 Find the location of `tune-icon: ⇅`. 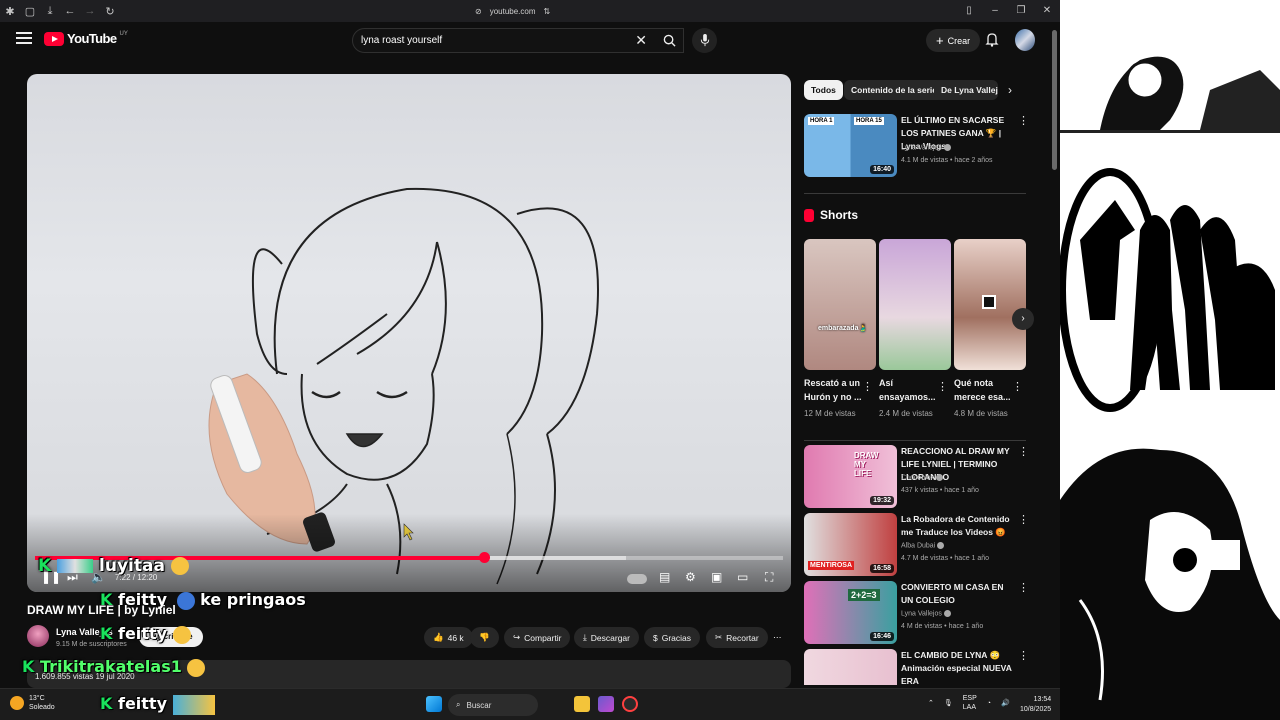

tune-icon: ⇅ is located at coordinates (547, 11).